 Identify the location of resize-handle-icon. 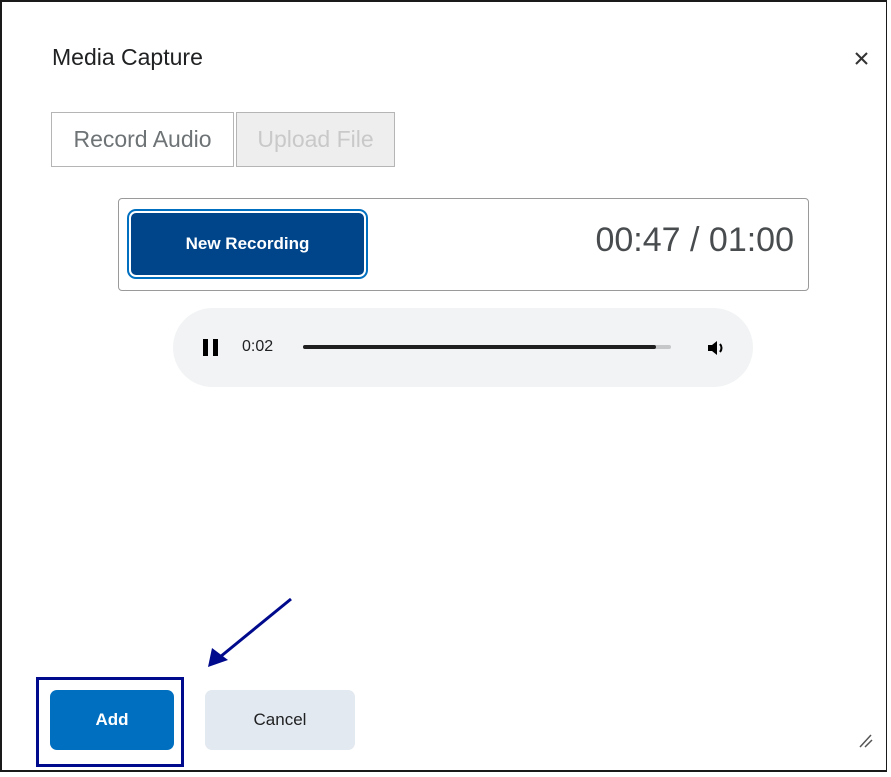
(866, 740).